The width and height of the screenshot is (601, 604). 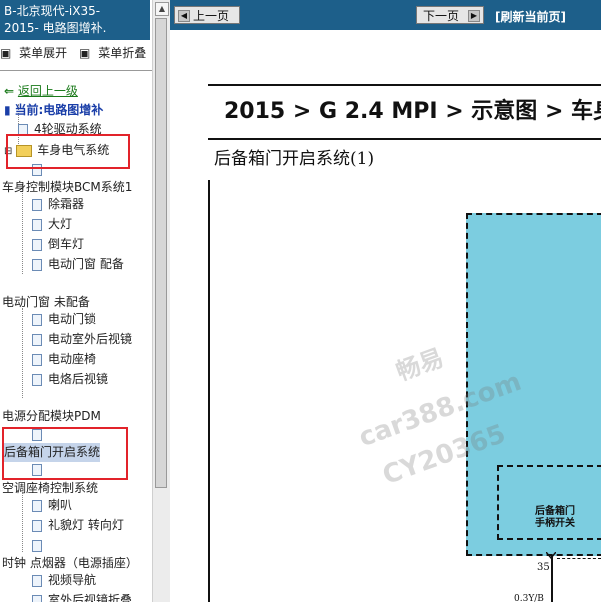 I want to click on back-link-label: 返回上一级, so click(x=47, y=91).